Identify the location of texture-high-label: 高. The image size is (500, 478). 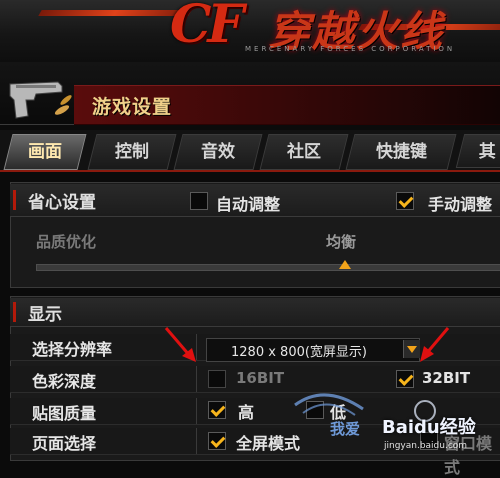
(246, 412).